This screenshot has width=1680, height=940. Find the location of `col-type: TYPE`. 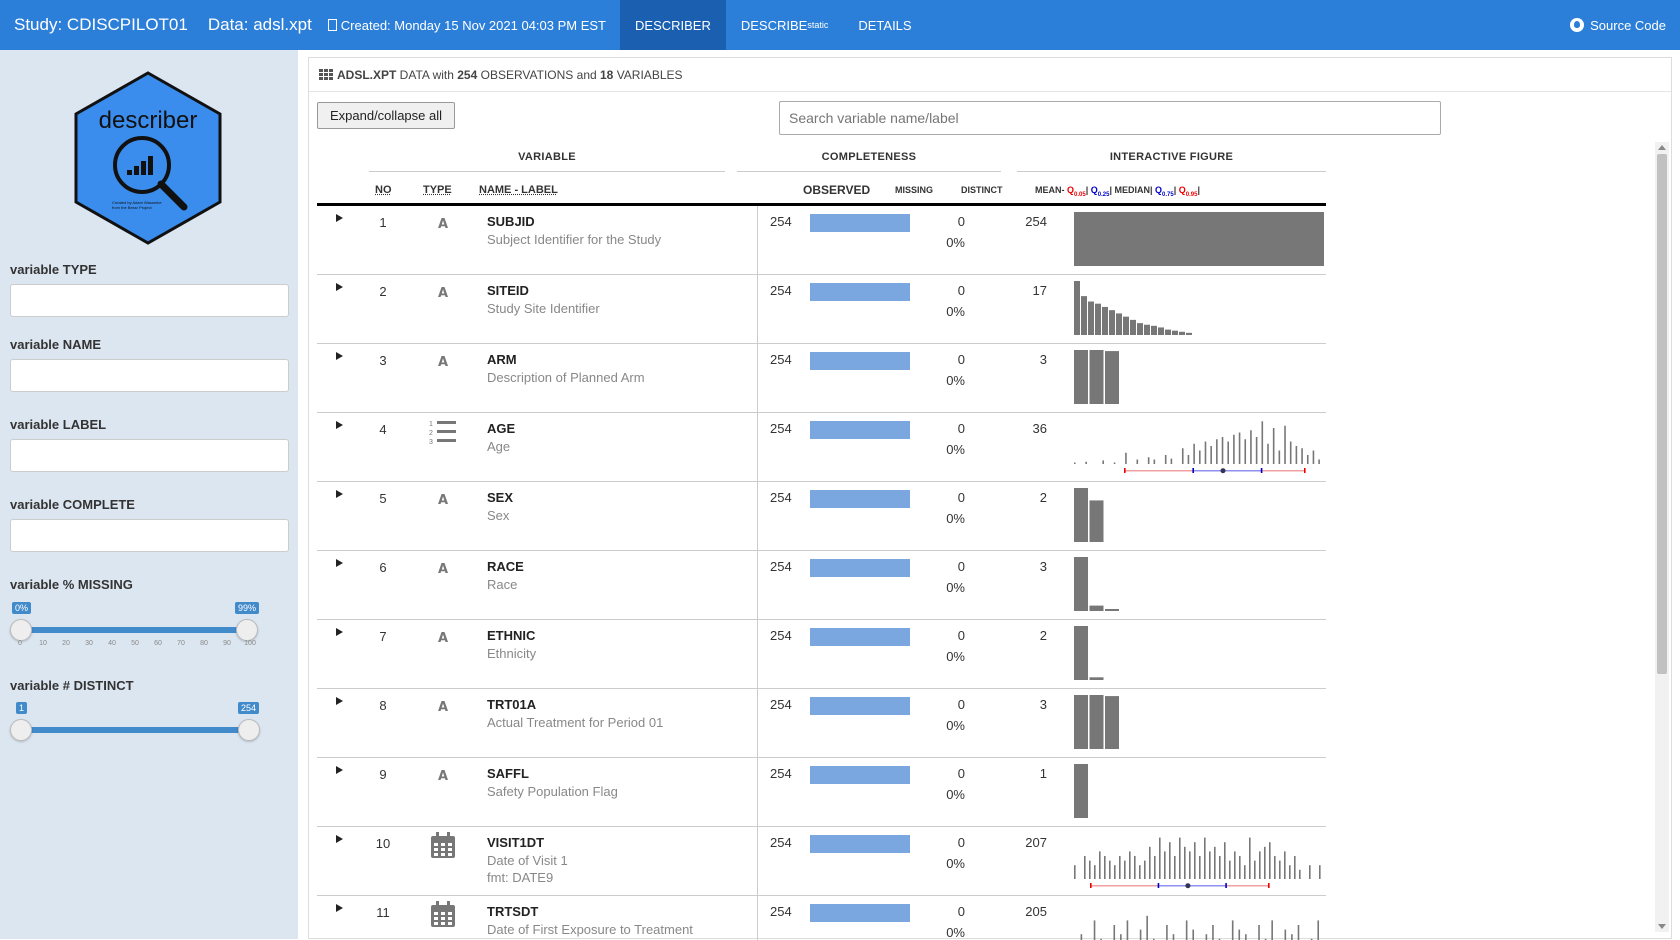

col-type: TYPE is located at coordinates (437, 190).